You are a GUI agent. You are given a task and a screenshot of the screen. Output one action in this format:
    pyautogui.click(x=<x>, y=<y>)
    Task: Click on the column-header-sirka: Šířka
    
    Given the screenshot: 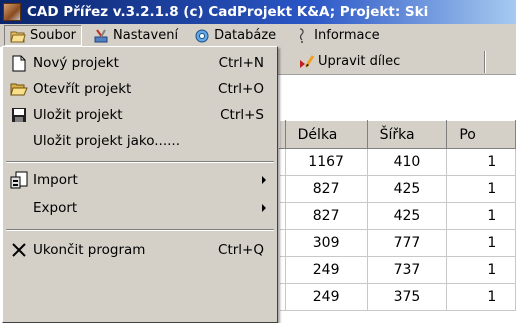 What is the action you would take?
    pyautogui.click(x=407, y=134)
    